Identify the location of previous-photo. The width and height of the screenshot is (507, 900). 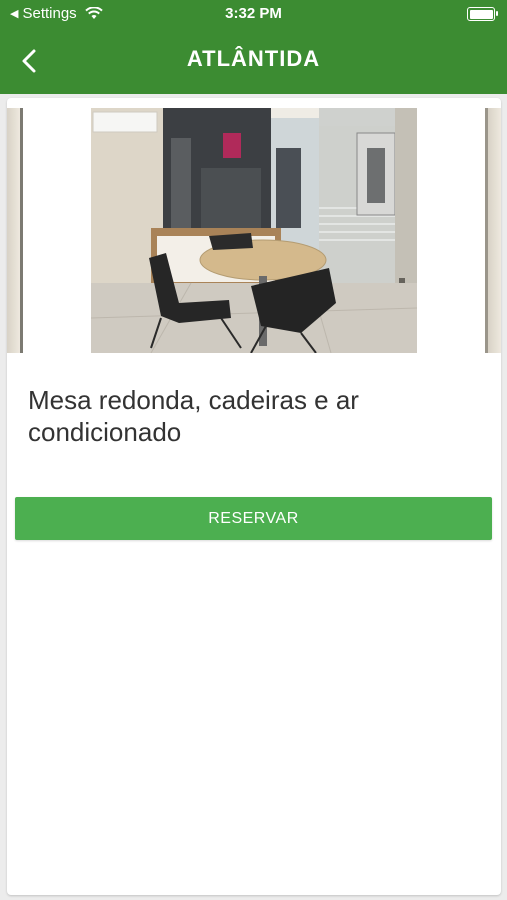
(15, 230).